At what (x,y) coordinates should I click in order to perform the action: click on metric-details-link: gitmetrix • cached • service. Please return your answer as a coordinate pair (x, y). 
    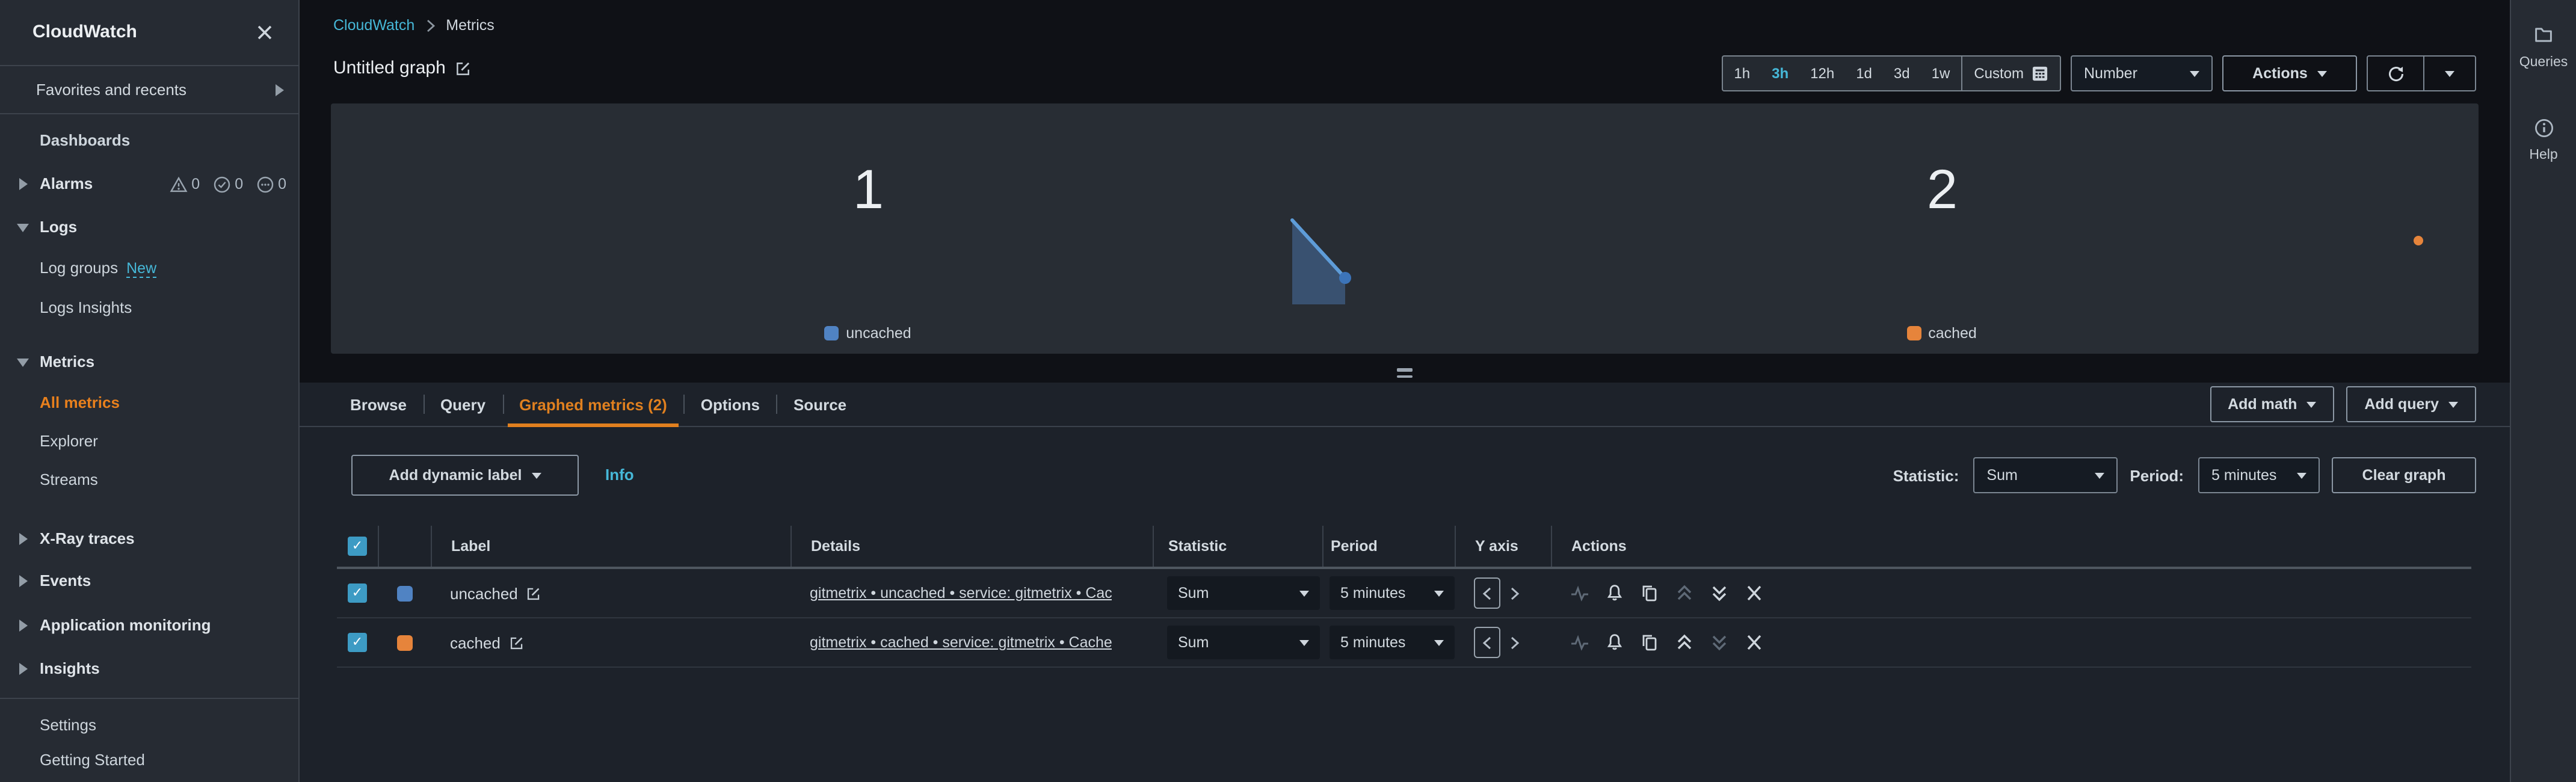
    Looking at the image, I should click on (961, 642).